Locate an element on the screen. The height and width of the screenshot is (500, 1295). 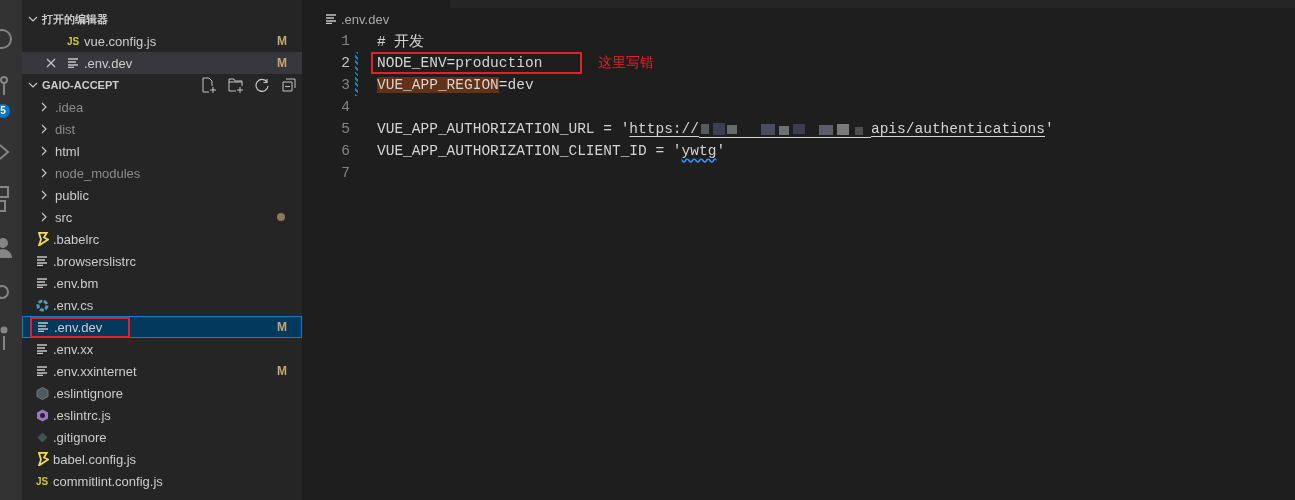
line-number: 4 is located at coordinates (345, 107).